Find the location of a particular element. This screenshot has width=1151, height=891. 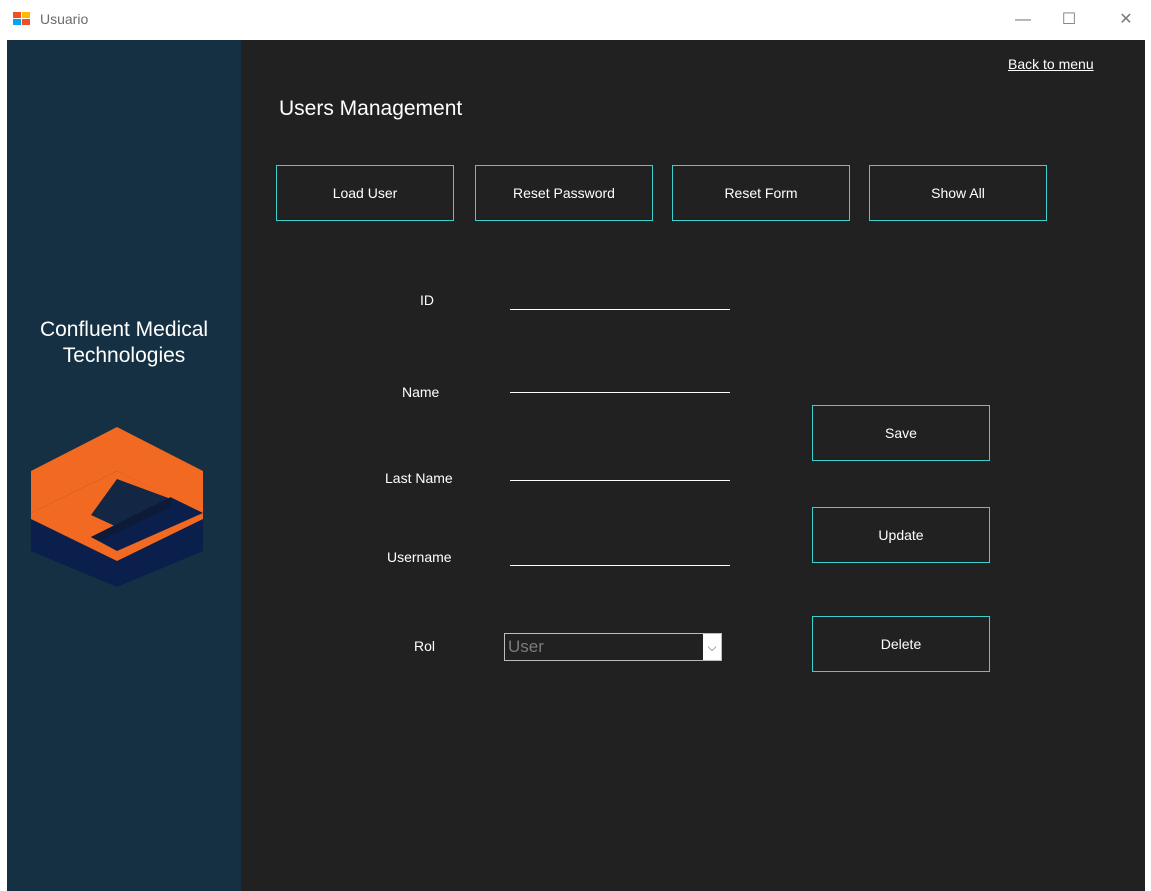

id-field is located at coordinates (620, 309).